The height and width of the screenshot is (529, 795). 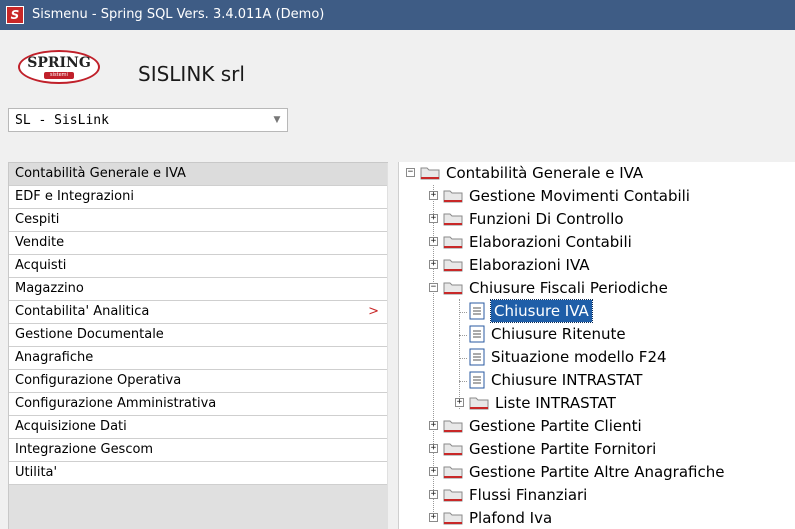 I want to click on menu-item-config-operativa: Configurazione Operativa, so click(x=198, y=381).